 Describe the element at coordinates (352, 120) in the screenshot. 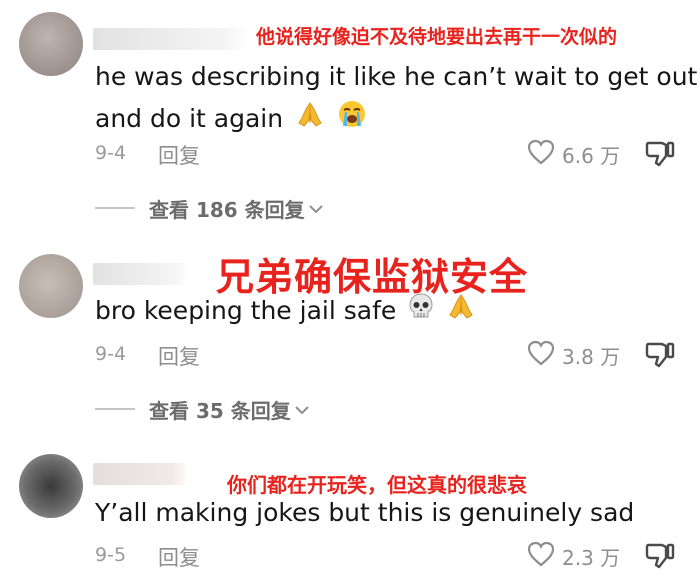

I see `loudly-crying-face-icon` at that location.